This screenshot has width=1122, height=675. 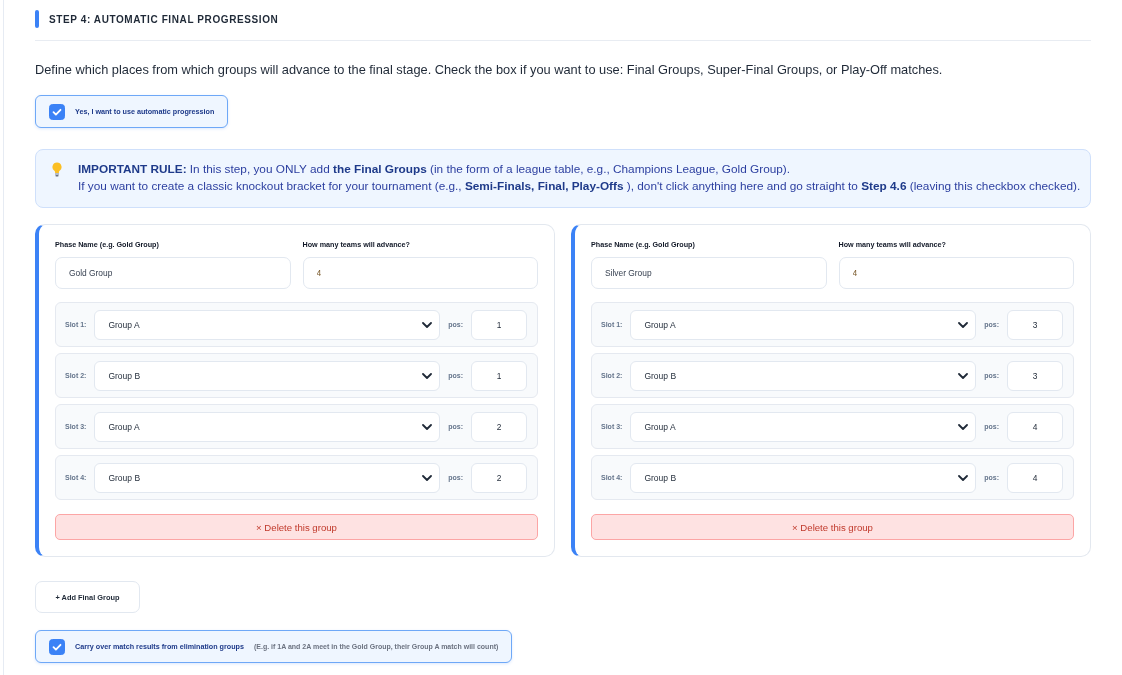 What do you see at coordinates (57, 169) in the screenshot?
I see `lightbulb-icon` at bounding box center [57, 169].